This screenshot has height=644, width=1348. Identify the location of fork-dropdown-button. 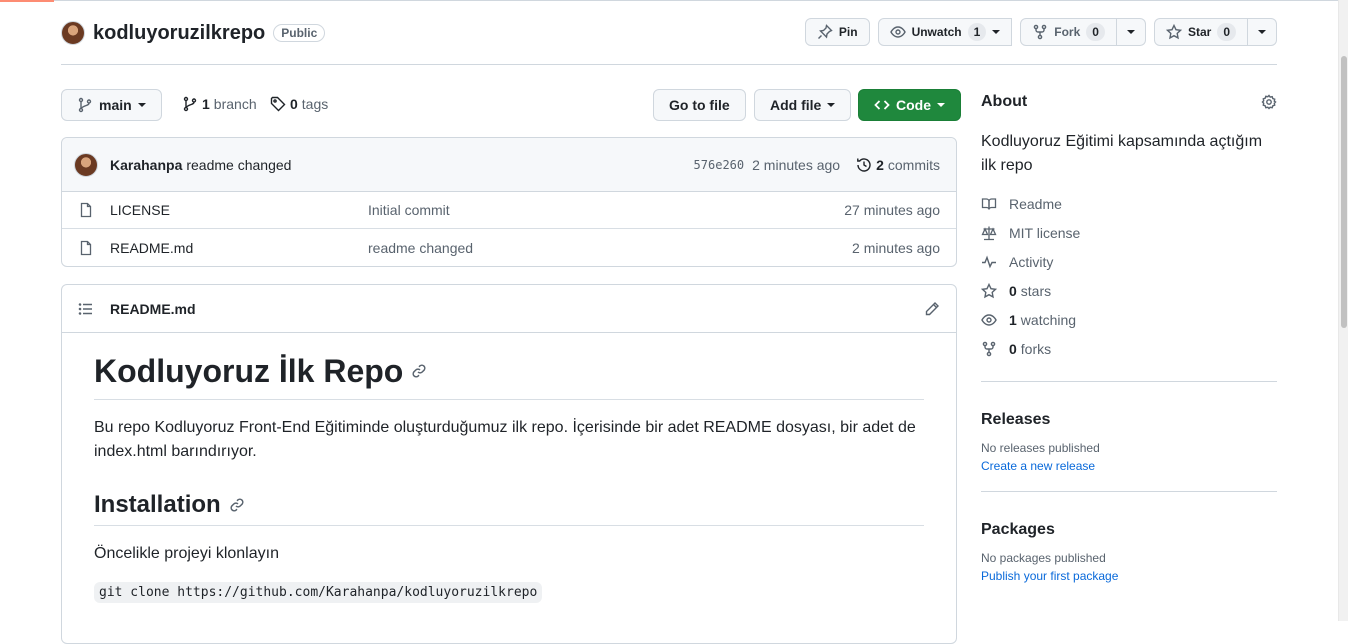
(1131, 32).